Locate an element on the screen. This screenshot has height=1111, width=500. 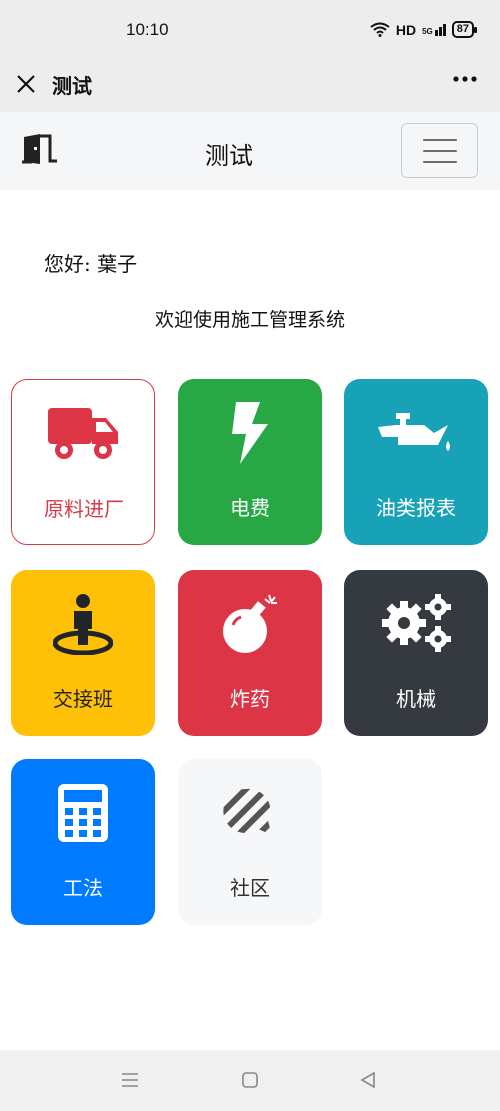
close-icon is located at coordinates (26, 84).